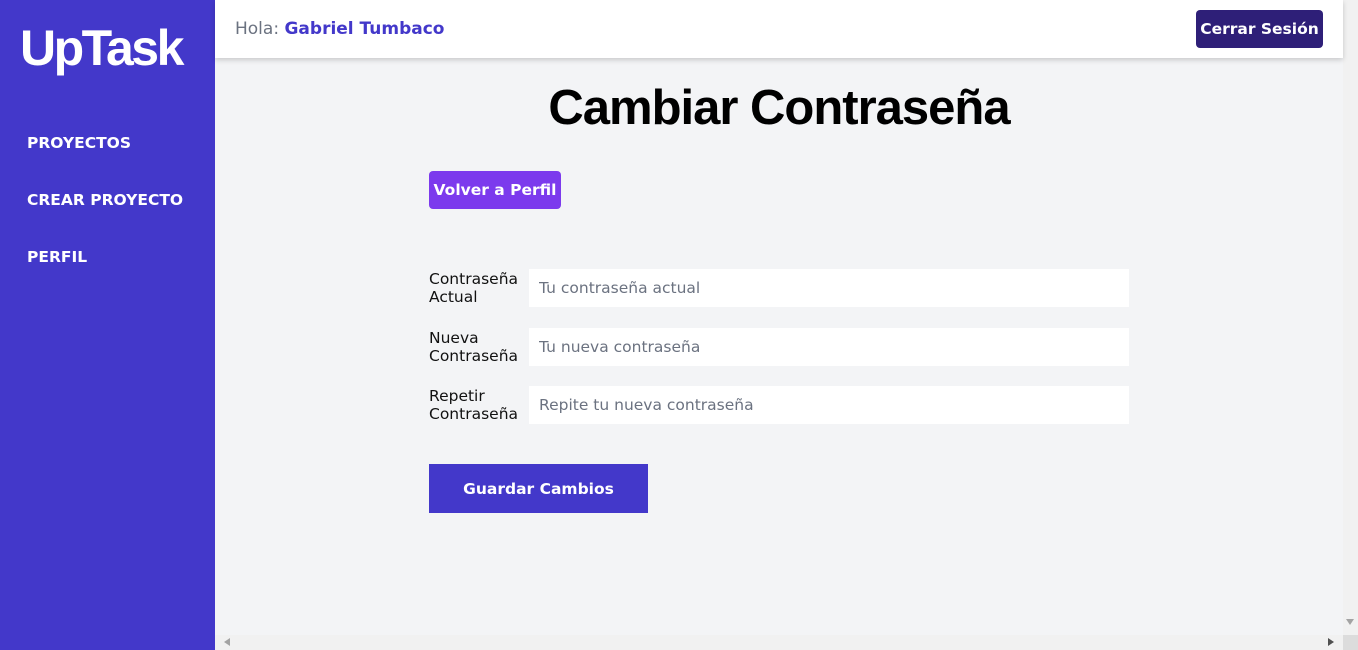 The image size is (1358, 650). Describe the element at coordinates (1331, 642) in the screenshot. I see `scroll-right-arrow-icon` at that location.